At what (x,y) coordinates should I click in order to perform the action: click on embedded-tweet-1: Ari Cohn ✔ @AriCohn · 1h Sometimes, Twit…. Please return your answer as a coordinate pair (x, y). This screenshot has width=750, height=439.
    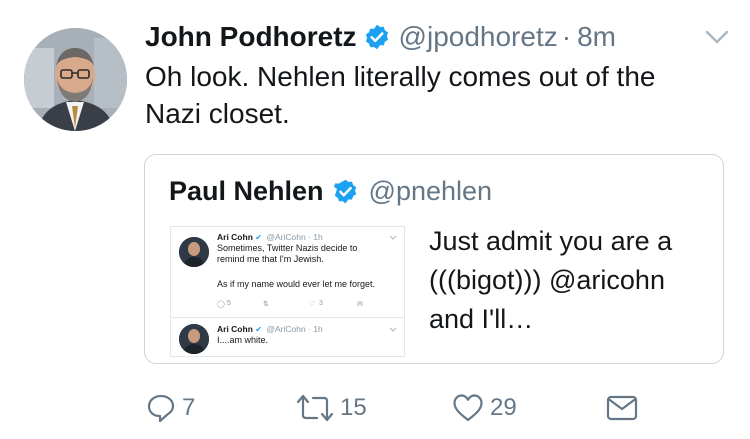
    Looking at the image, I should click on (287, 272).